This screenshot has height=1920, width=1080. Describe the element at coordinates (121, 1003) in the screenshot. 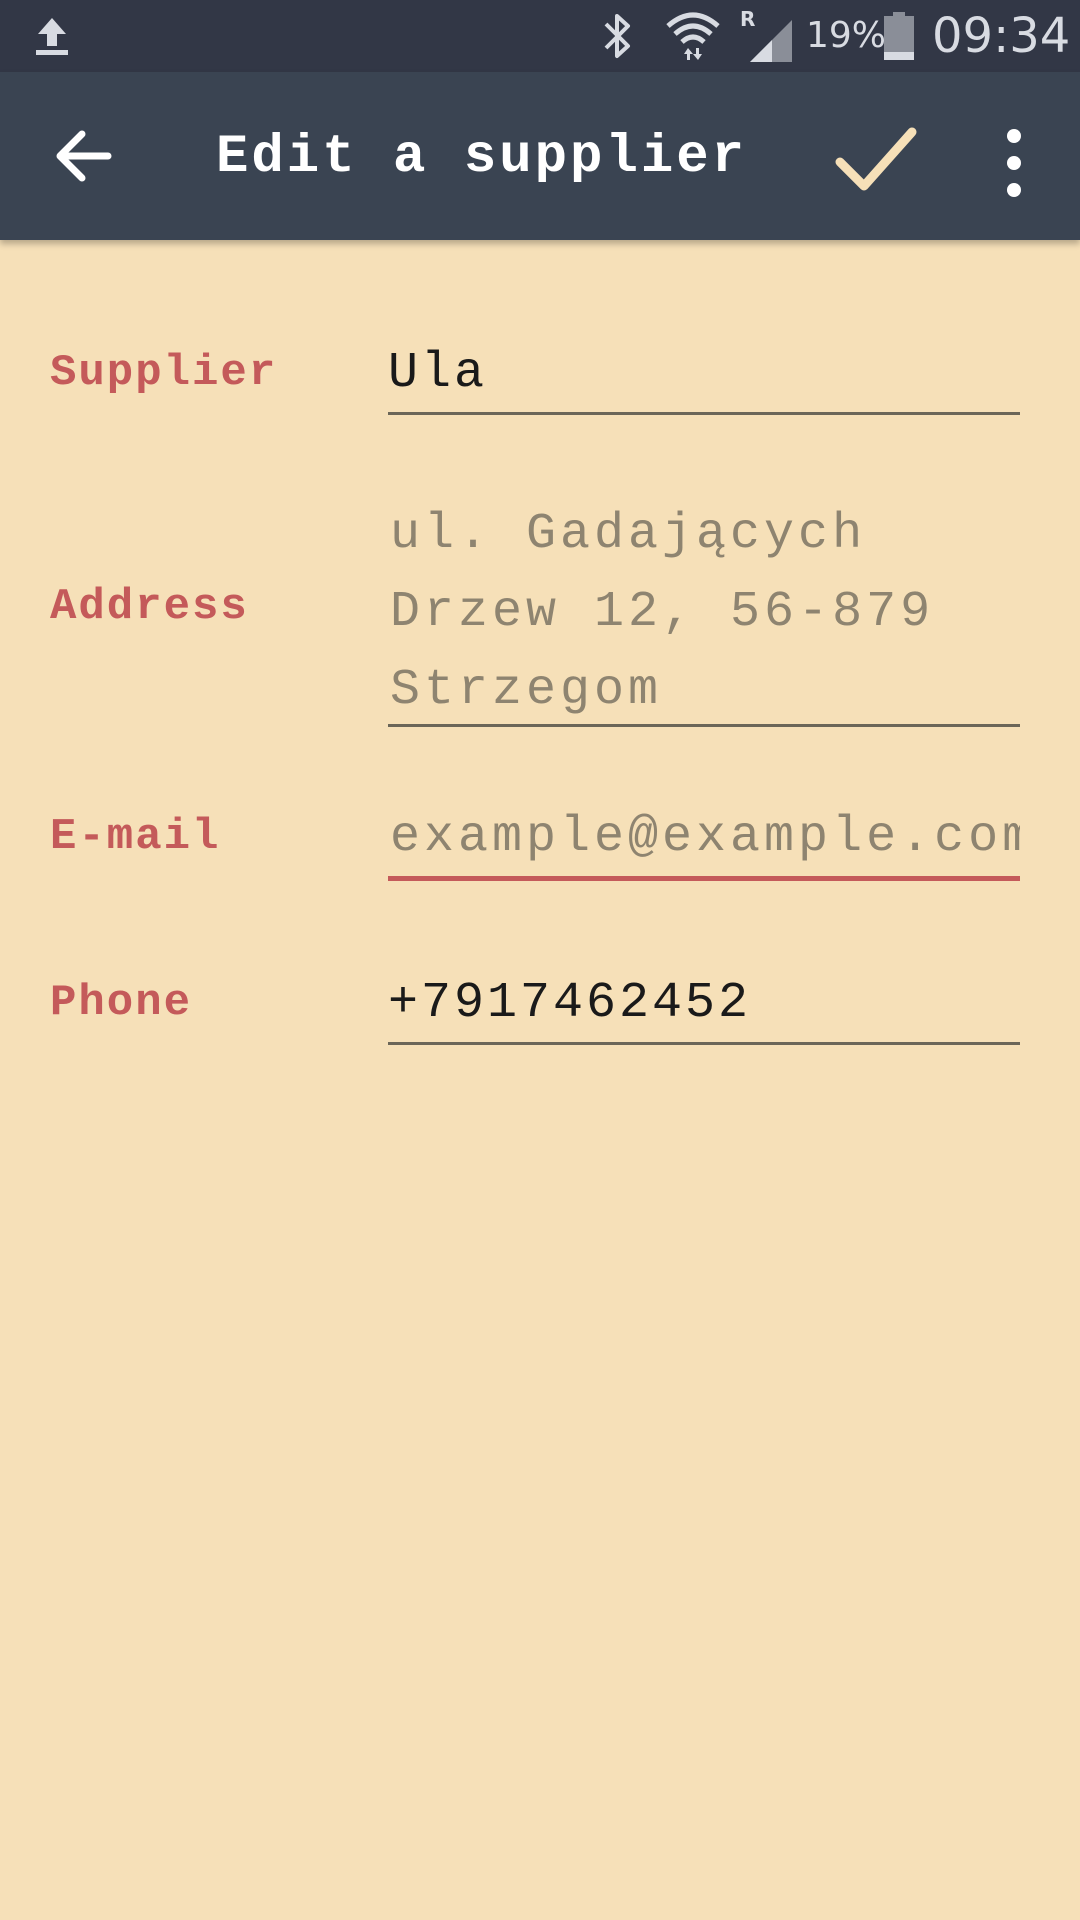

I see `phone-label: Phone` at that location.